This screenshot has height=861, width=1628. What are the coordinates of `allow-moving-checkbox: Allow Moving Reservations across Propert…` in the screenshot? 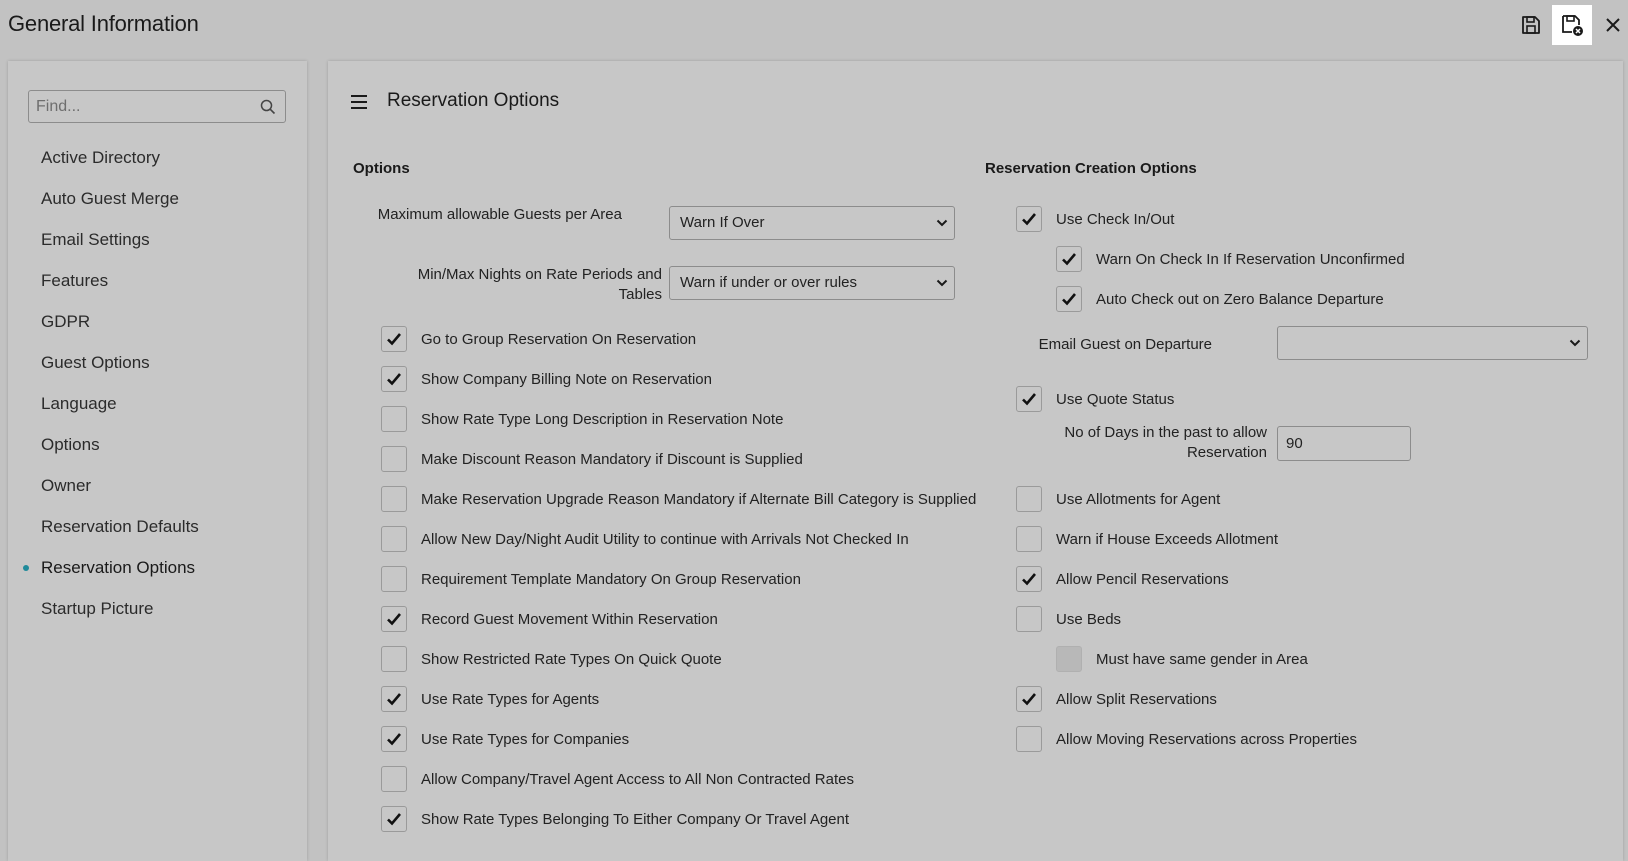 It's located at (1186, 739).